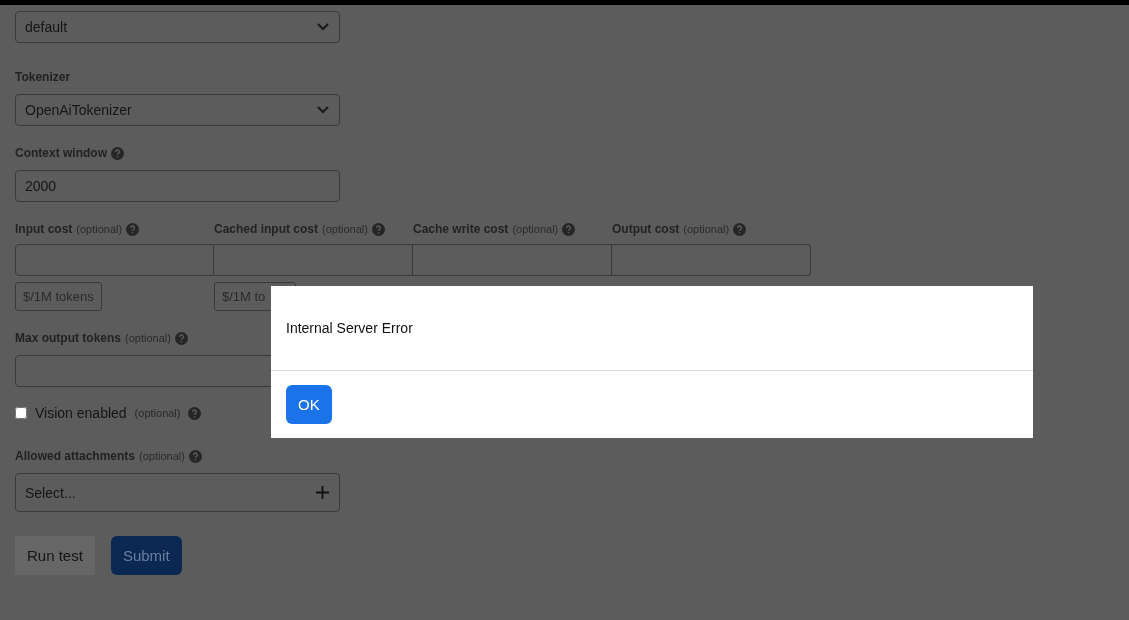 The height and width of the screenshot is (620, 1129). Describe the element at coordinates (322, 492) in the screenshot. I see `plus-icon` at that location.